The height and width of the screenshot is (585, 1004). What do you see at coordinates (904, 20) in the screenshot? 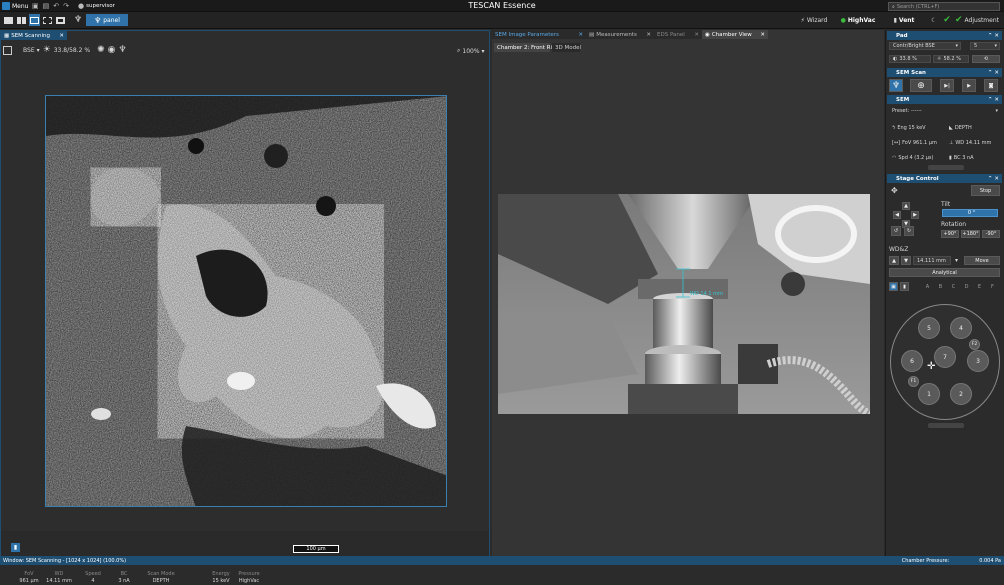
I see `vent-button: ▮ Vent` at bounding box center [904, 20].